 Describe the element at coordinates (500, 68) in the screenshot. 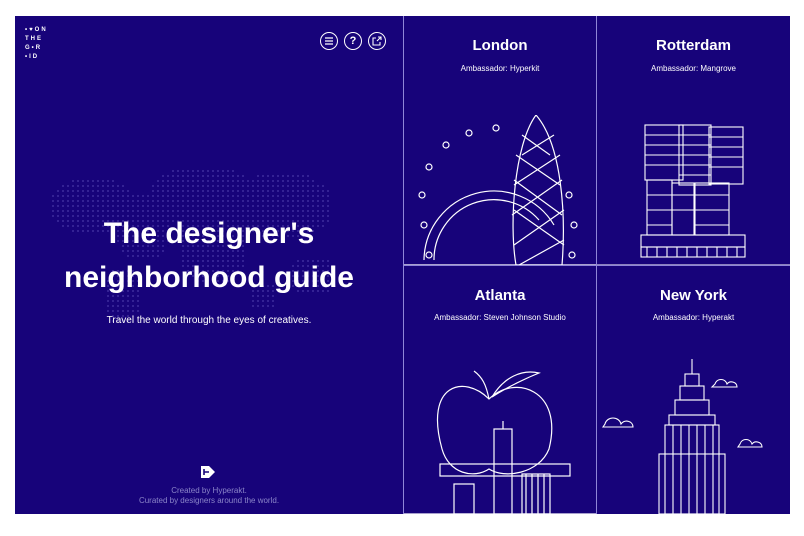

I see `city-ambassador: Ambassador: Hyperkit` at that location.